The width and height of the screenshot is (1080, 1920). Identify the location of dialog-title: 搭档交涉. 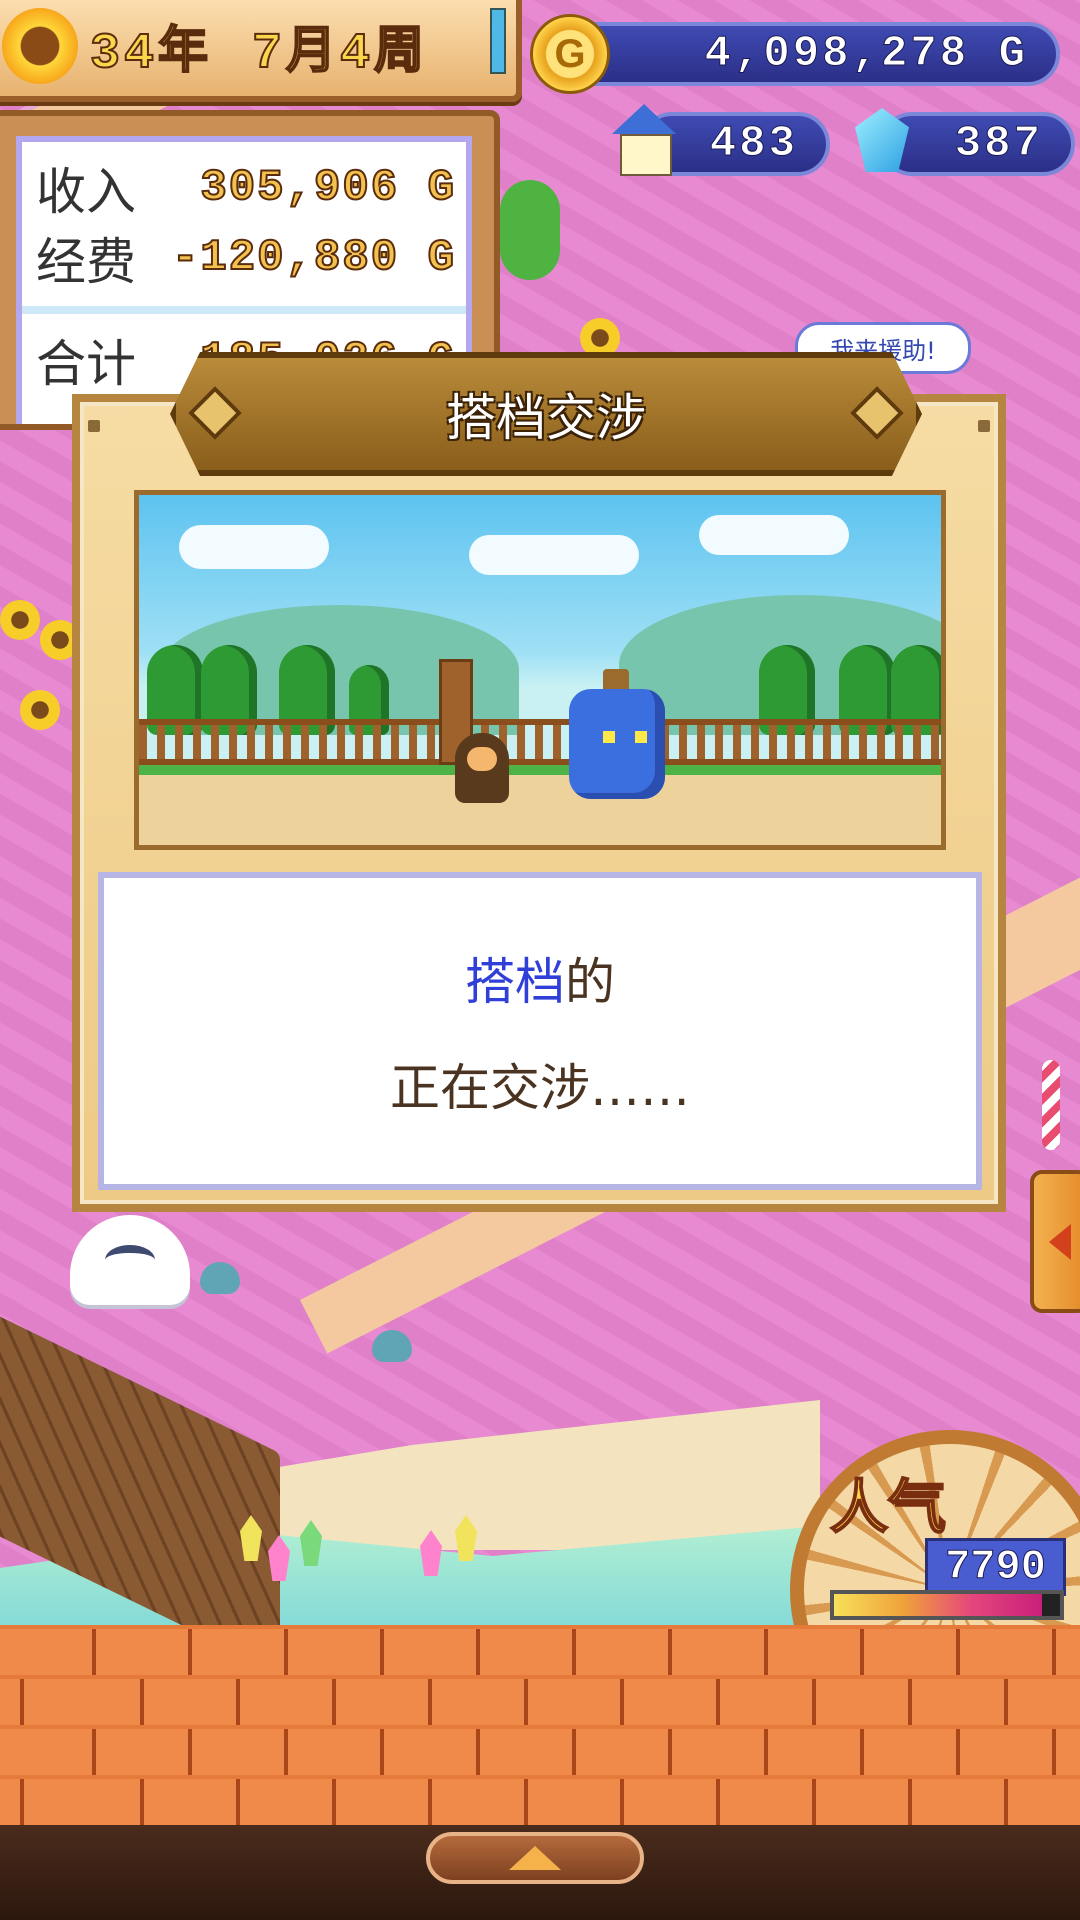
(546, 418).